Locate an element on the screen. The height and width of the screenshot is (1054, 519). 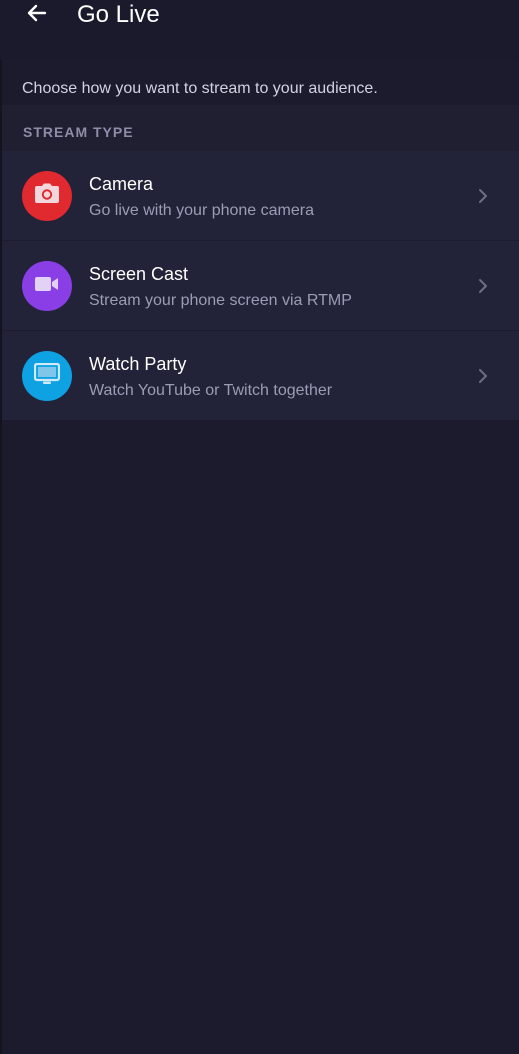
stream-type-title: Watch Party is located at coordinates (138, 364).